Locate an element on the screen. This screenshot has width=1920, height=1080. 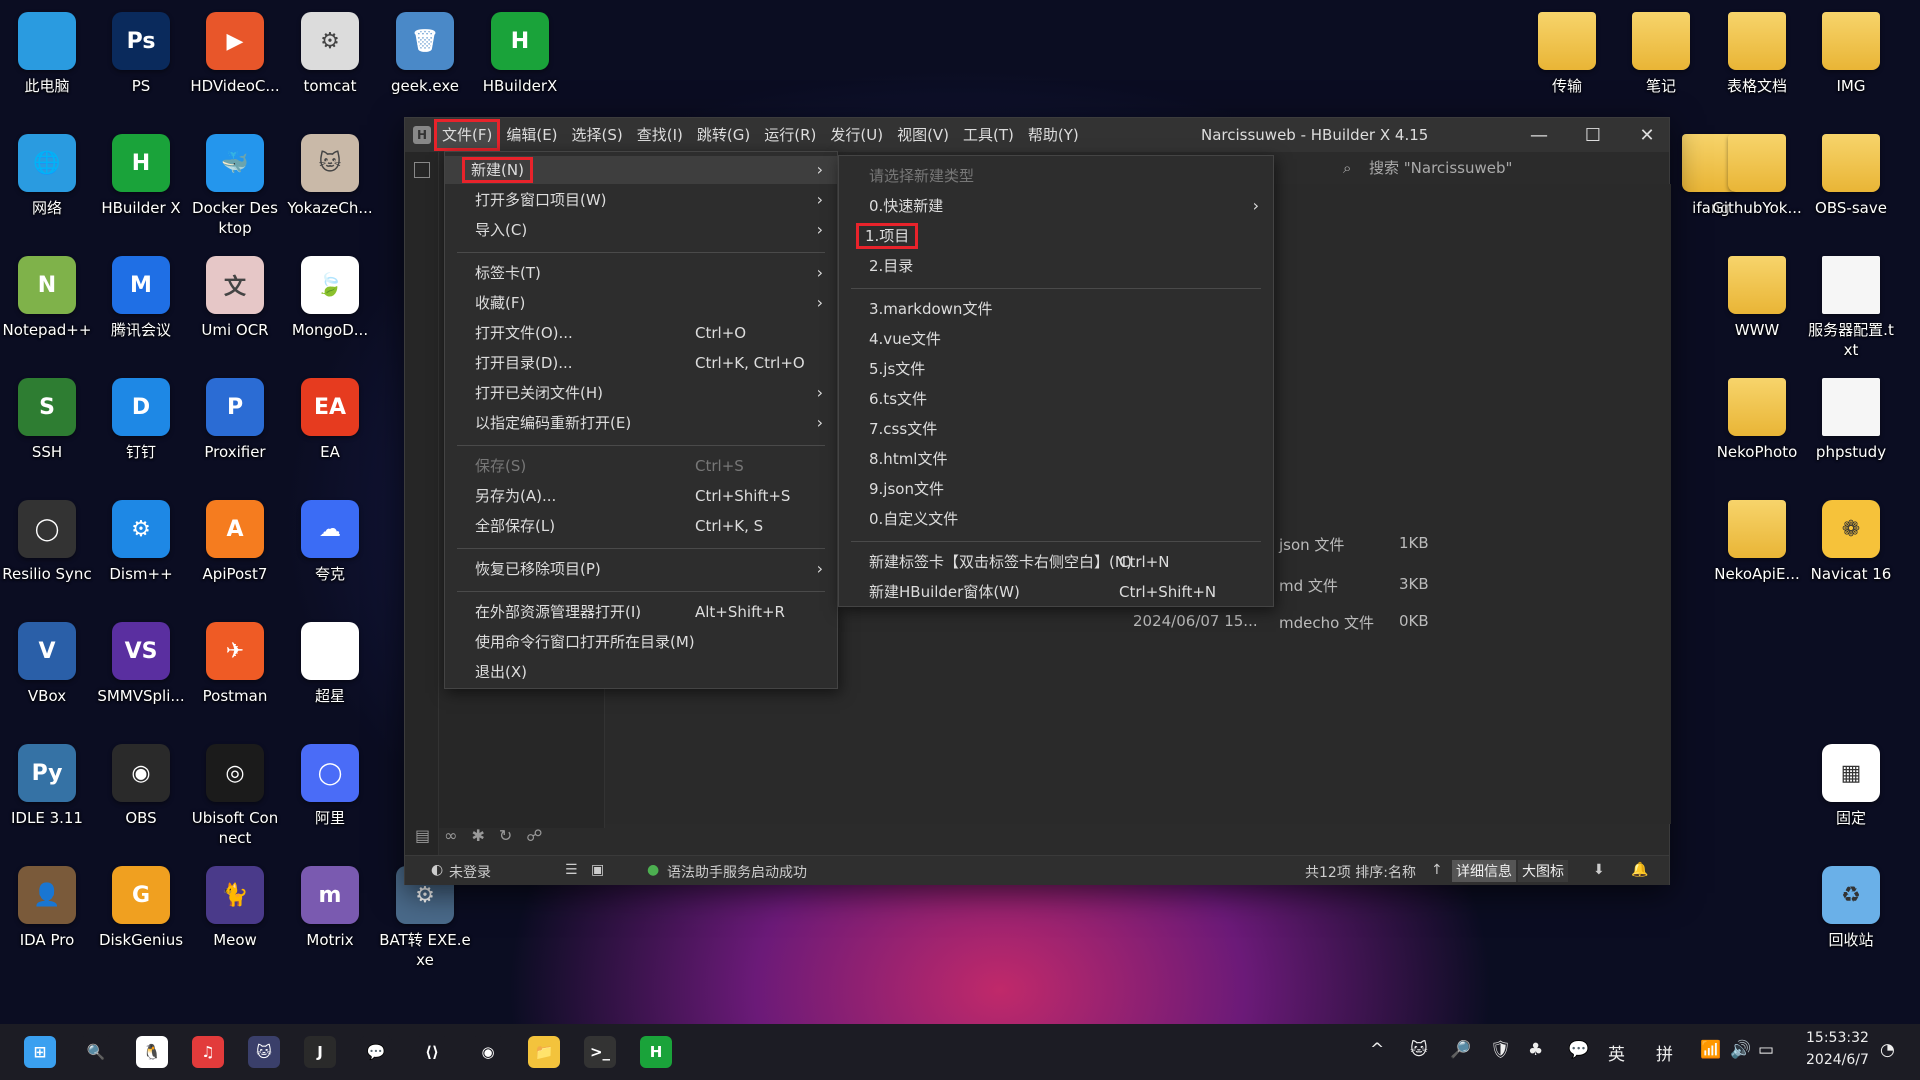
menu-item-4-vue: 4.vue文件 is located at coordinates (1056, 339).